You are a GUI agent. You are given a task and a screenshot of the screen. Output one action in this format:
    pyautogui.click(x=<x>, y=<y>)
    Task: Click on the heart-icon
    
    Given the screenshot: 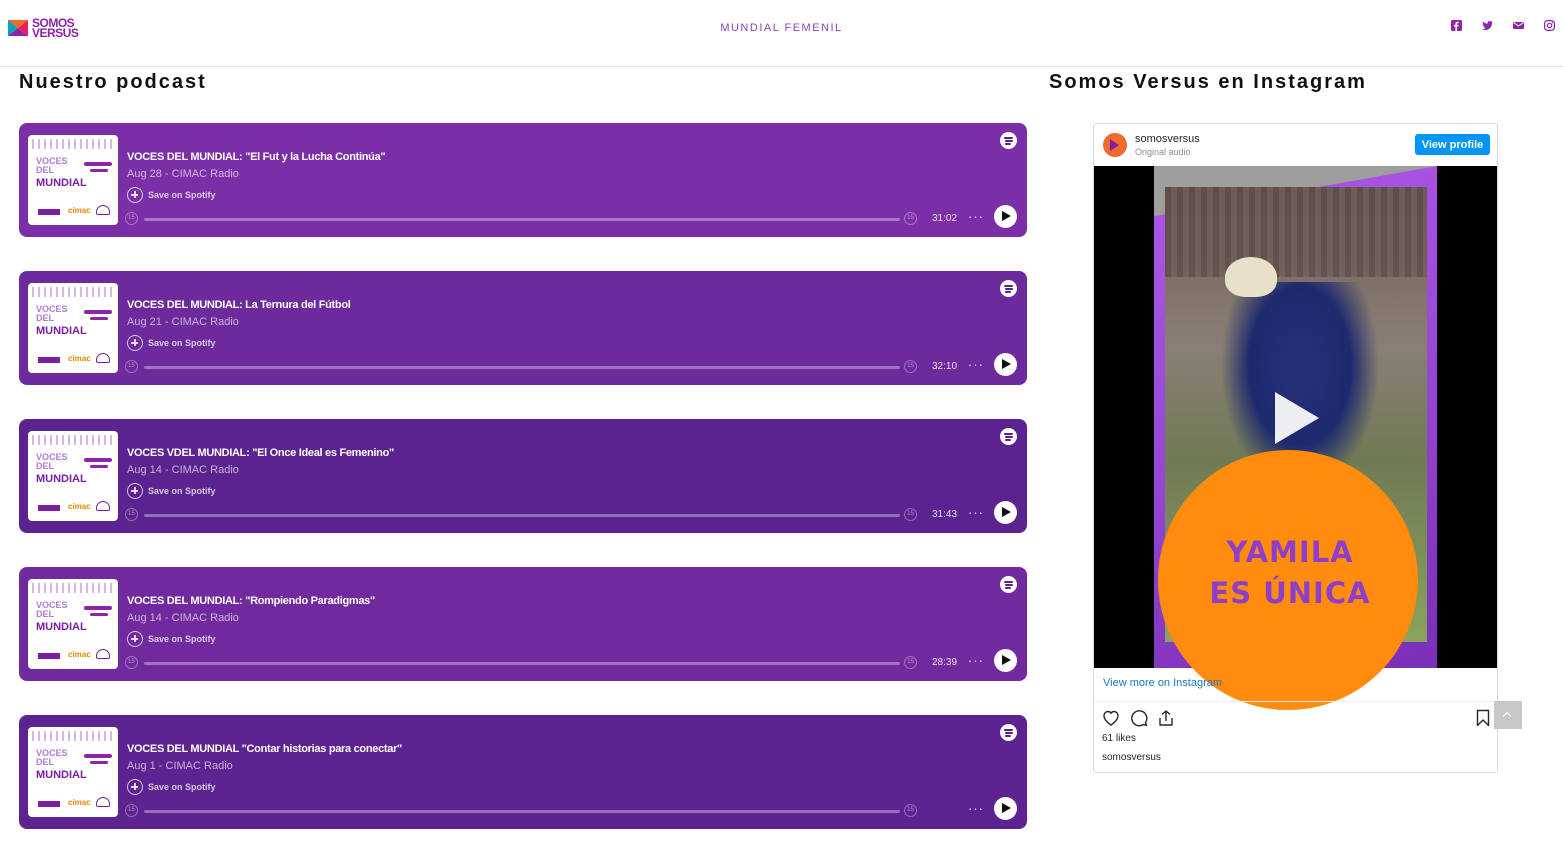 What is the action you would take?
    pyautogui.click(x=1111, y=718)
    